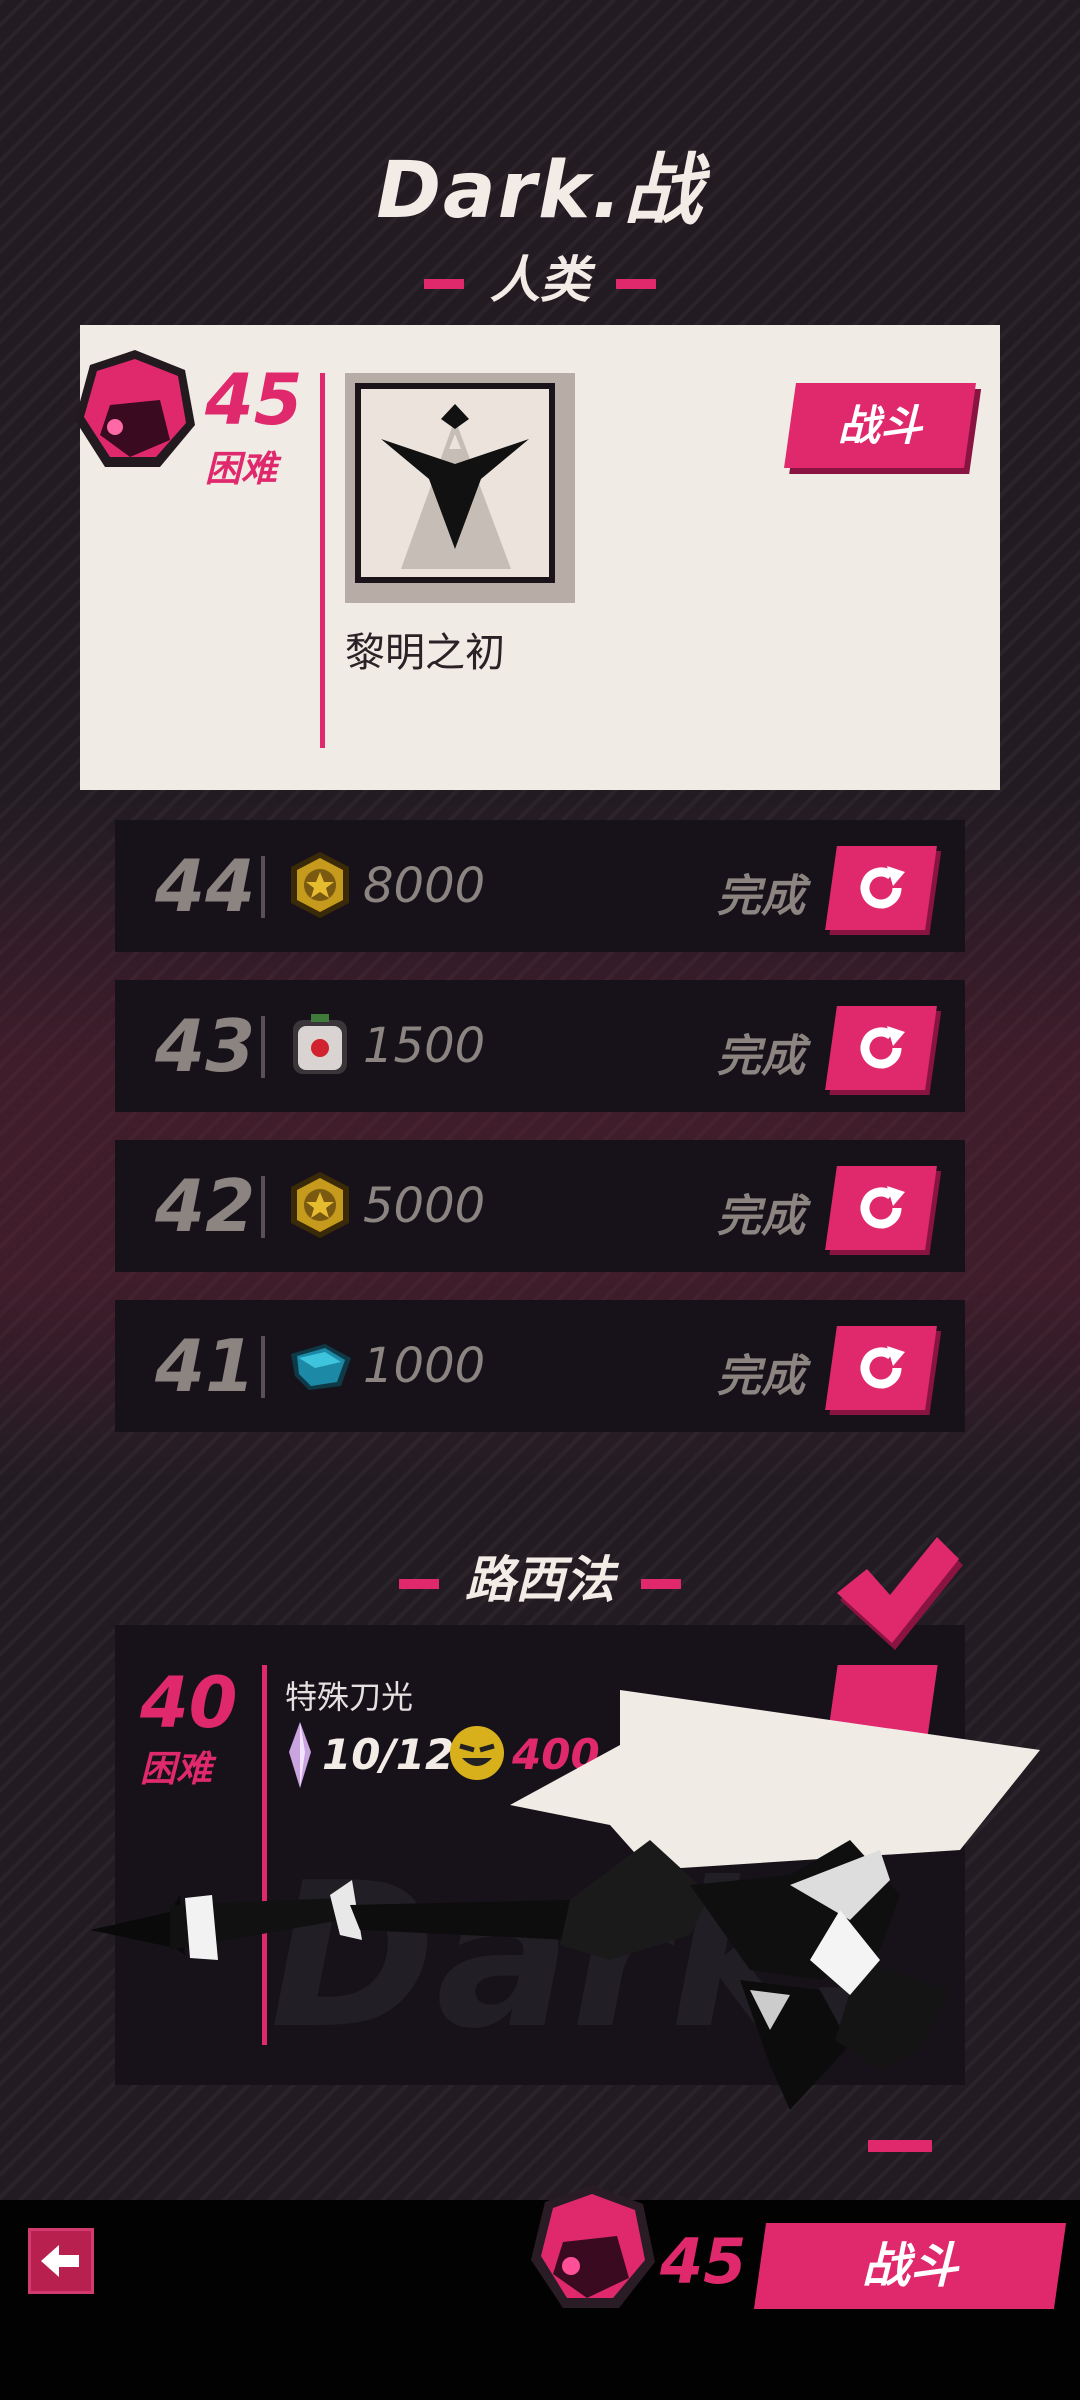  What do you see at coordinates (321, 1367) in the screenshot?
I see `blue-crystal-icon` at bounding box center [321, 1367].